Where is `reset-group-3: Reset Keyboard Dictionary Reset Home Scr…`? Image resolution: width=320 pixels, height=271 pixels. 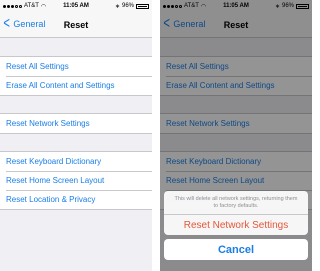
reset-group-3: Reset Keyboard Dictionary Reset Home Scr… is located at coordinates (76, 180).